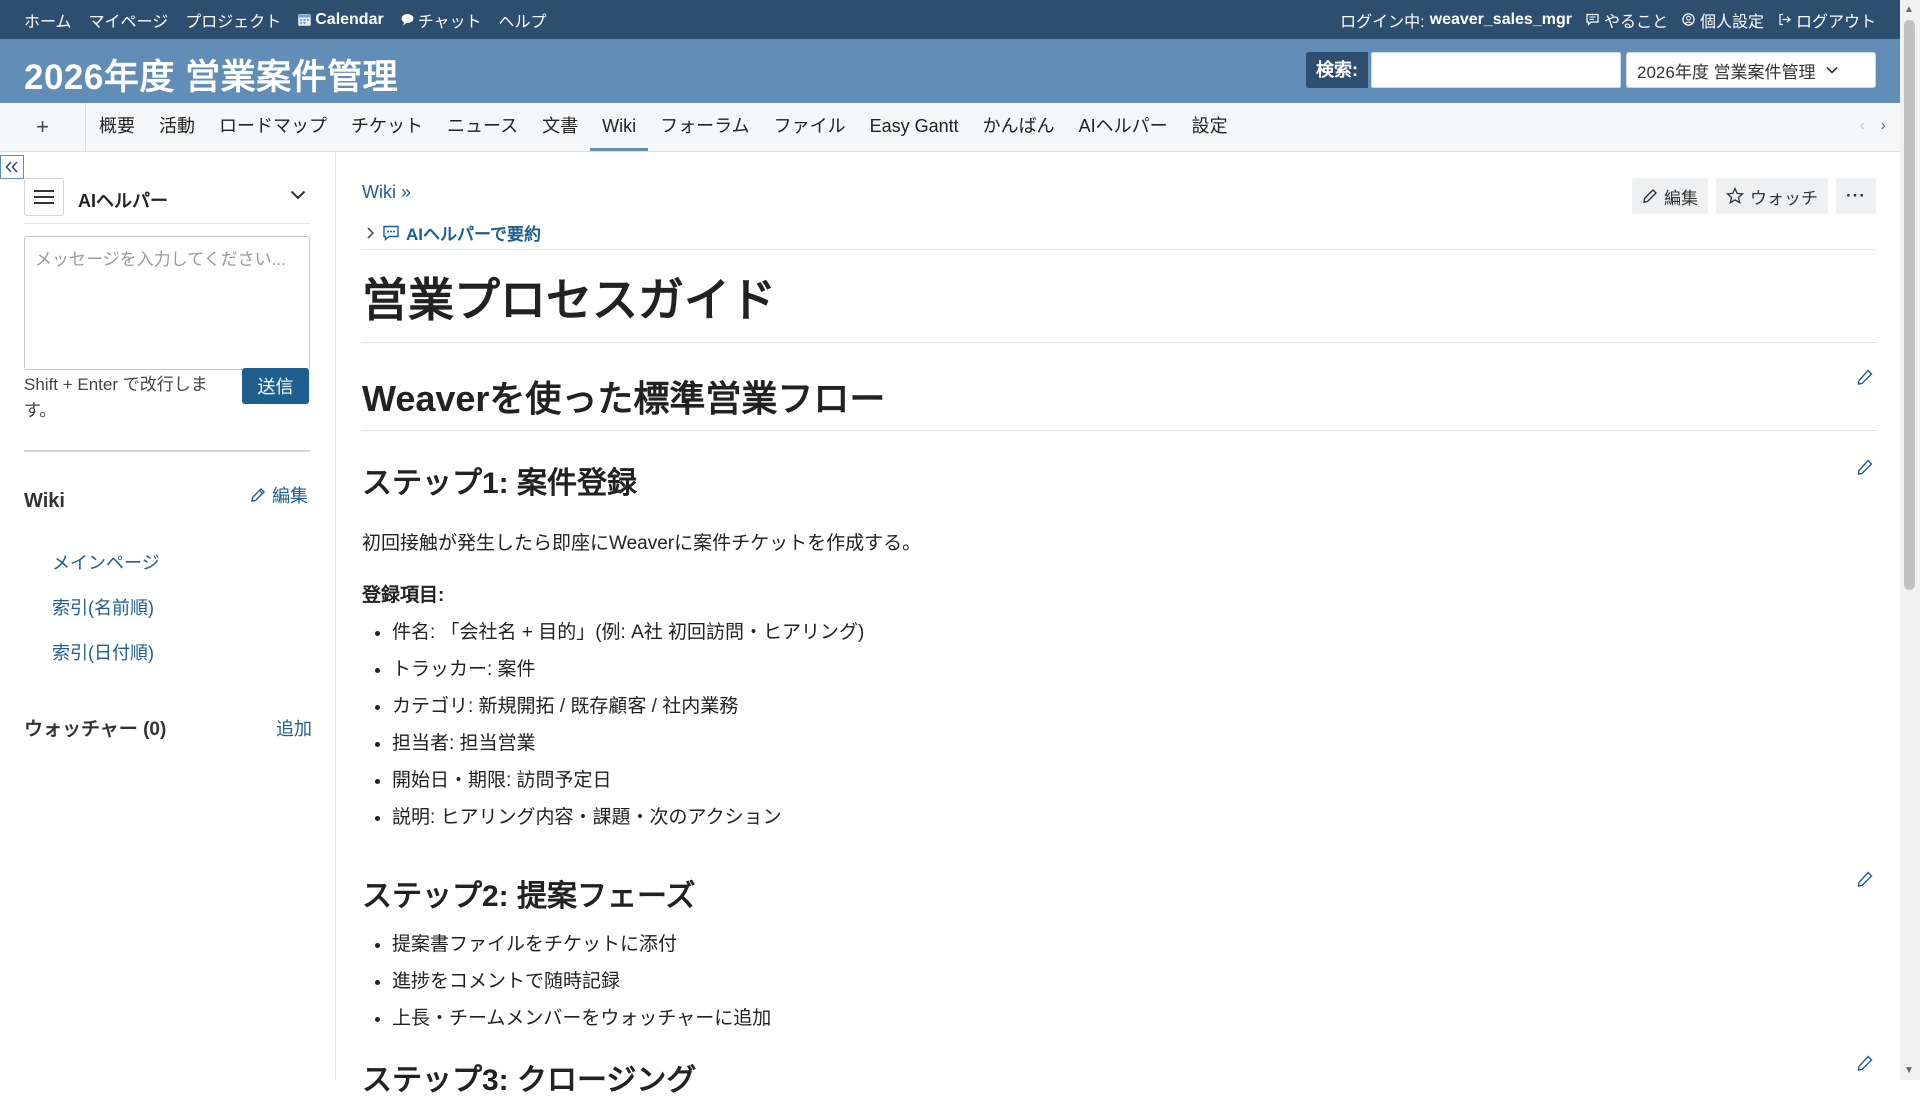  What do you see at coordinates (177, 127) in the screenshot?
I see `tab-activity: 活動` at bounding box center [177, 127].